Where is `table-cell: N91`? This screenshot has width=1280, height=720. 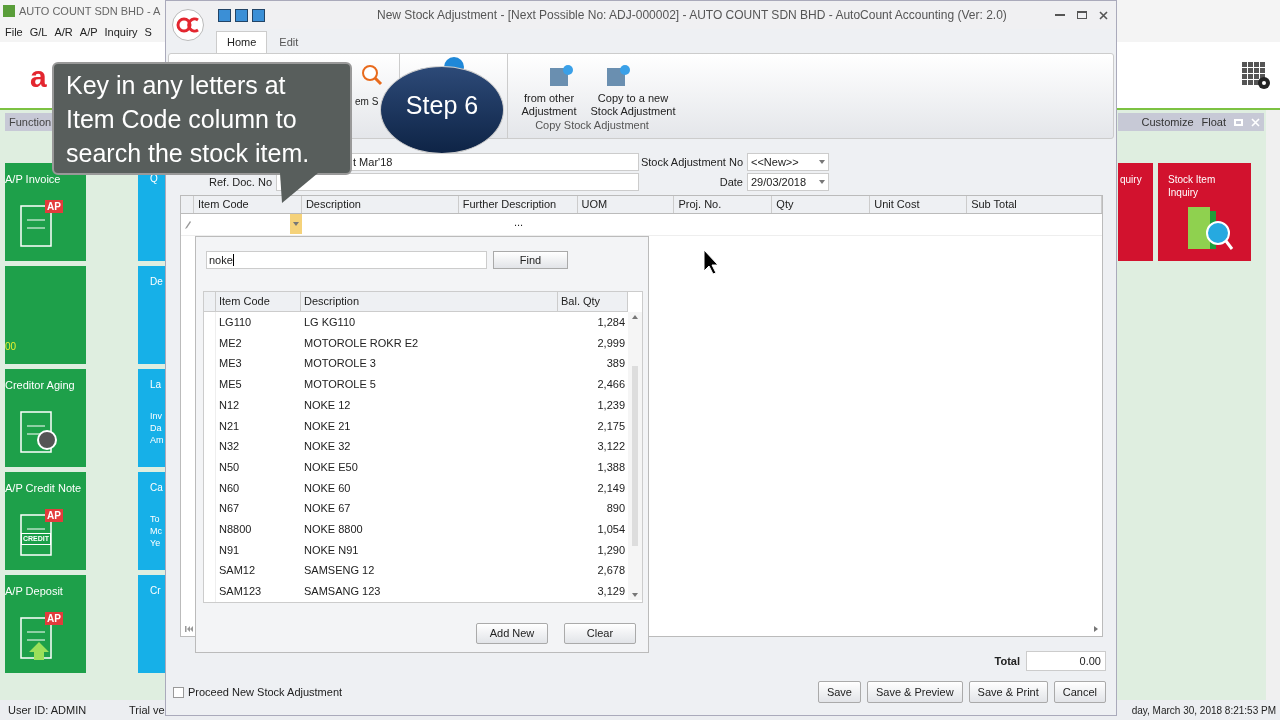
table-cell: N91 is located at coordinates (258, 550).